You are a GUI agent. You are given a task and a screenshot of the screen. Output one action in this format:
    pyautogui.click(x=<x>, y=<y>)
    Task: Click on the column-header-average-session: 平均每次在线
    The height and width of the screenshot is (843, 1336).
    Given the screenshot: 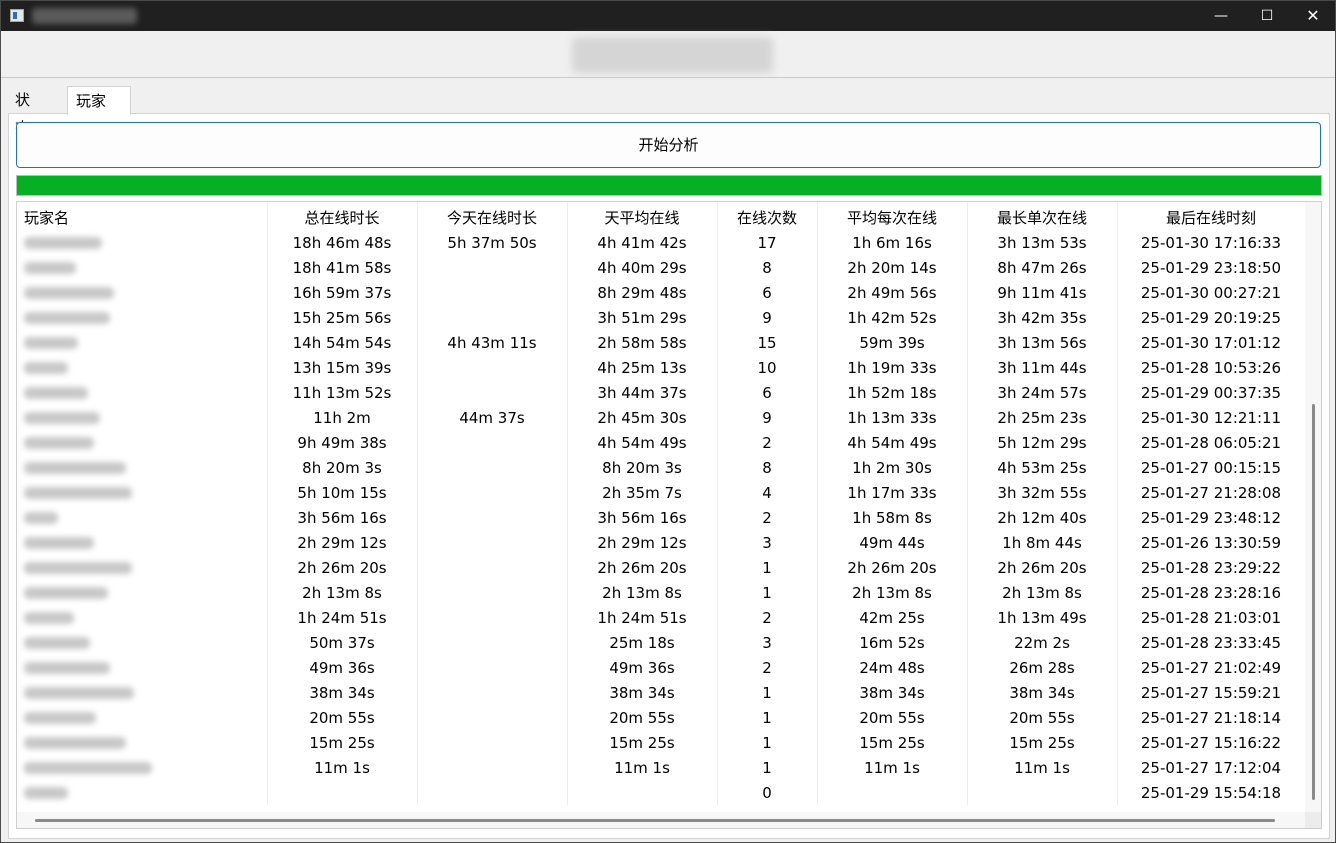 What is the action you would take?
    pyautogui.click(x=892, y=216)
    